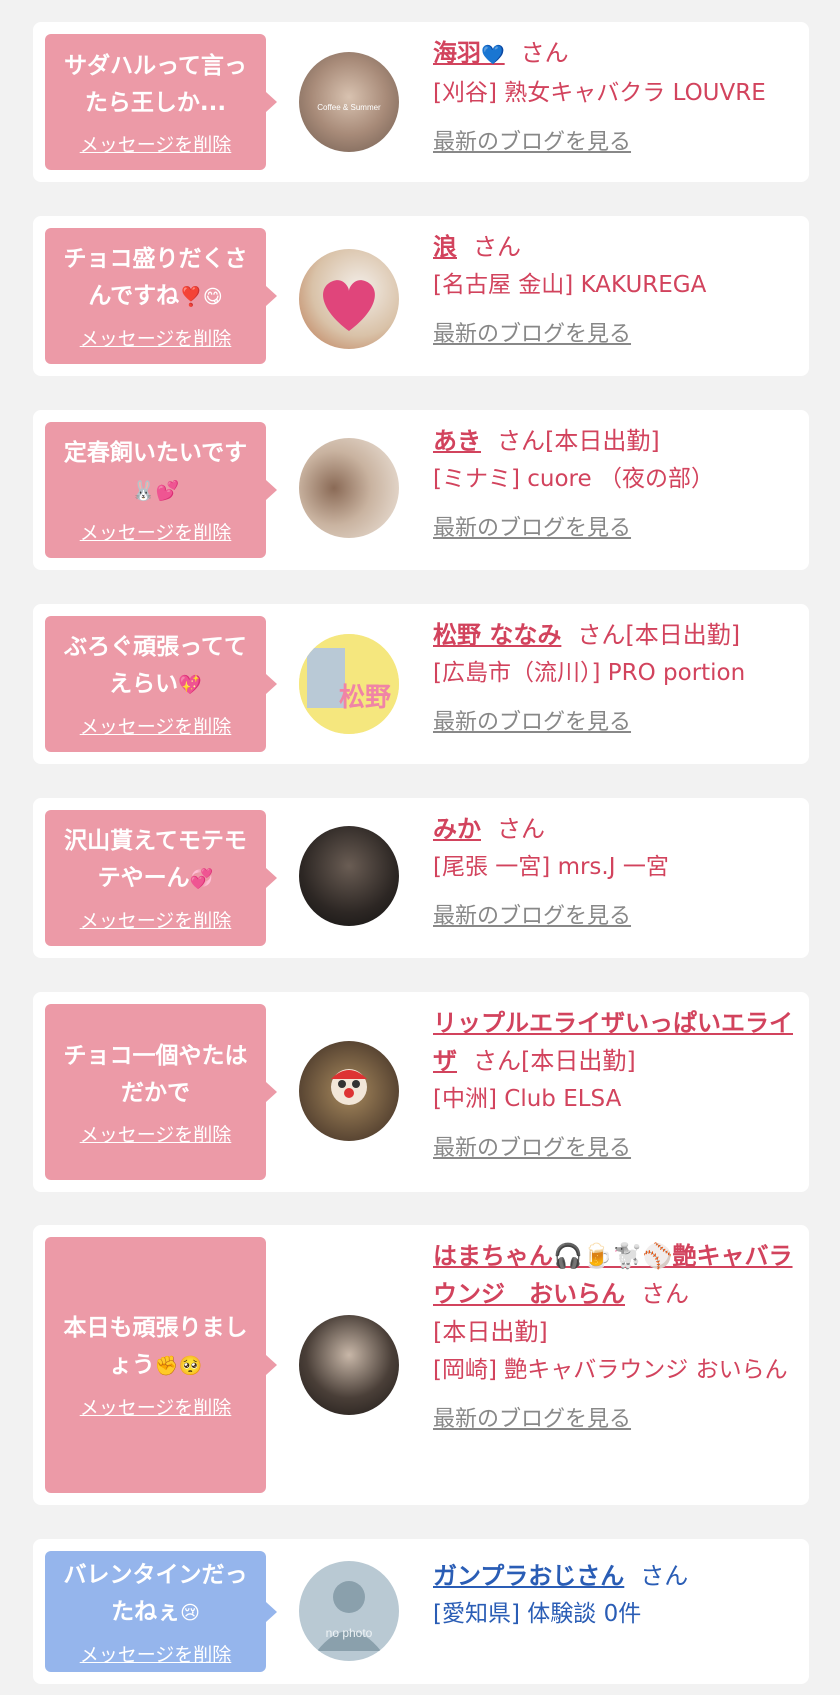  I want to click on shop-info: [刈谷] 熟女キャバクラ LOUVRE, so click(599, 93).